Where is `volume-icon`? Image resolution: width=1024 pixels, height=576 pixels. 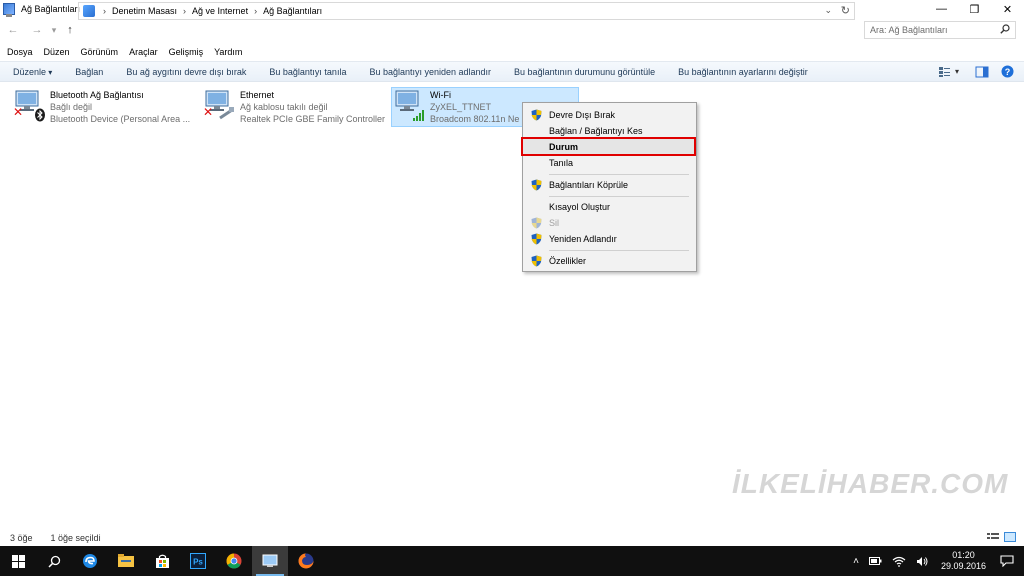
volume-icon is located at coordinates (922, 561).